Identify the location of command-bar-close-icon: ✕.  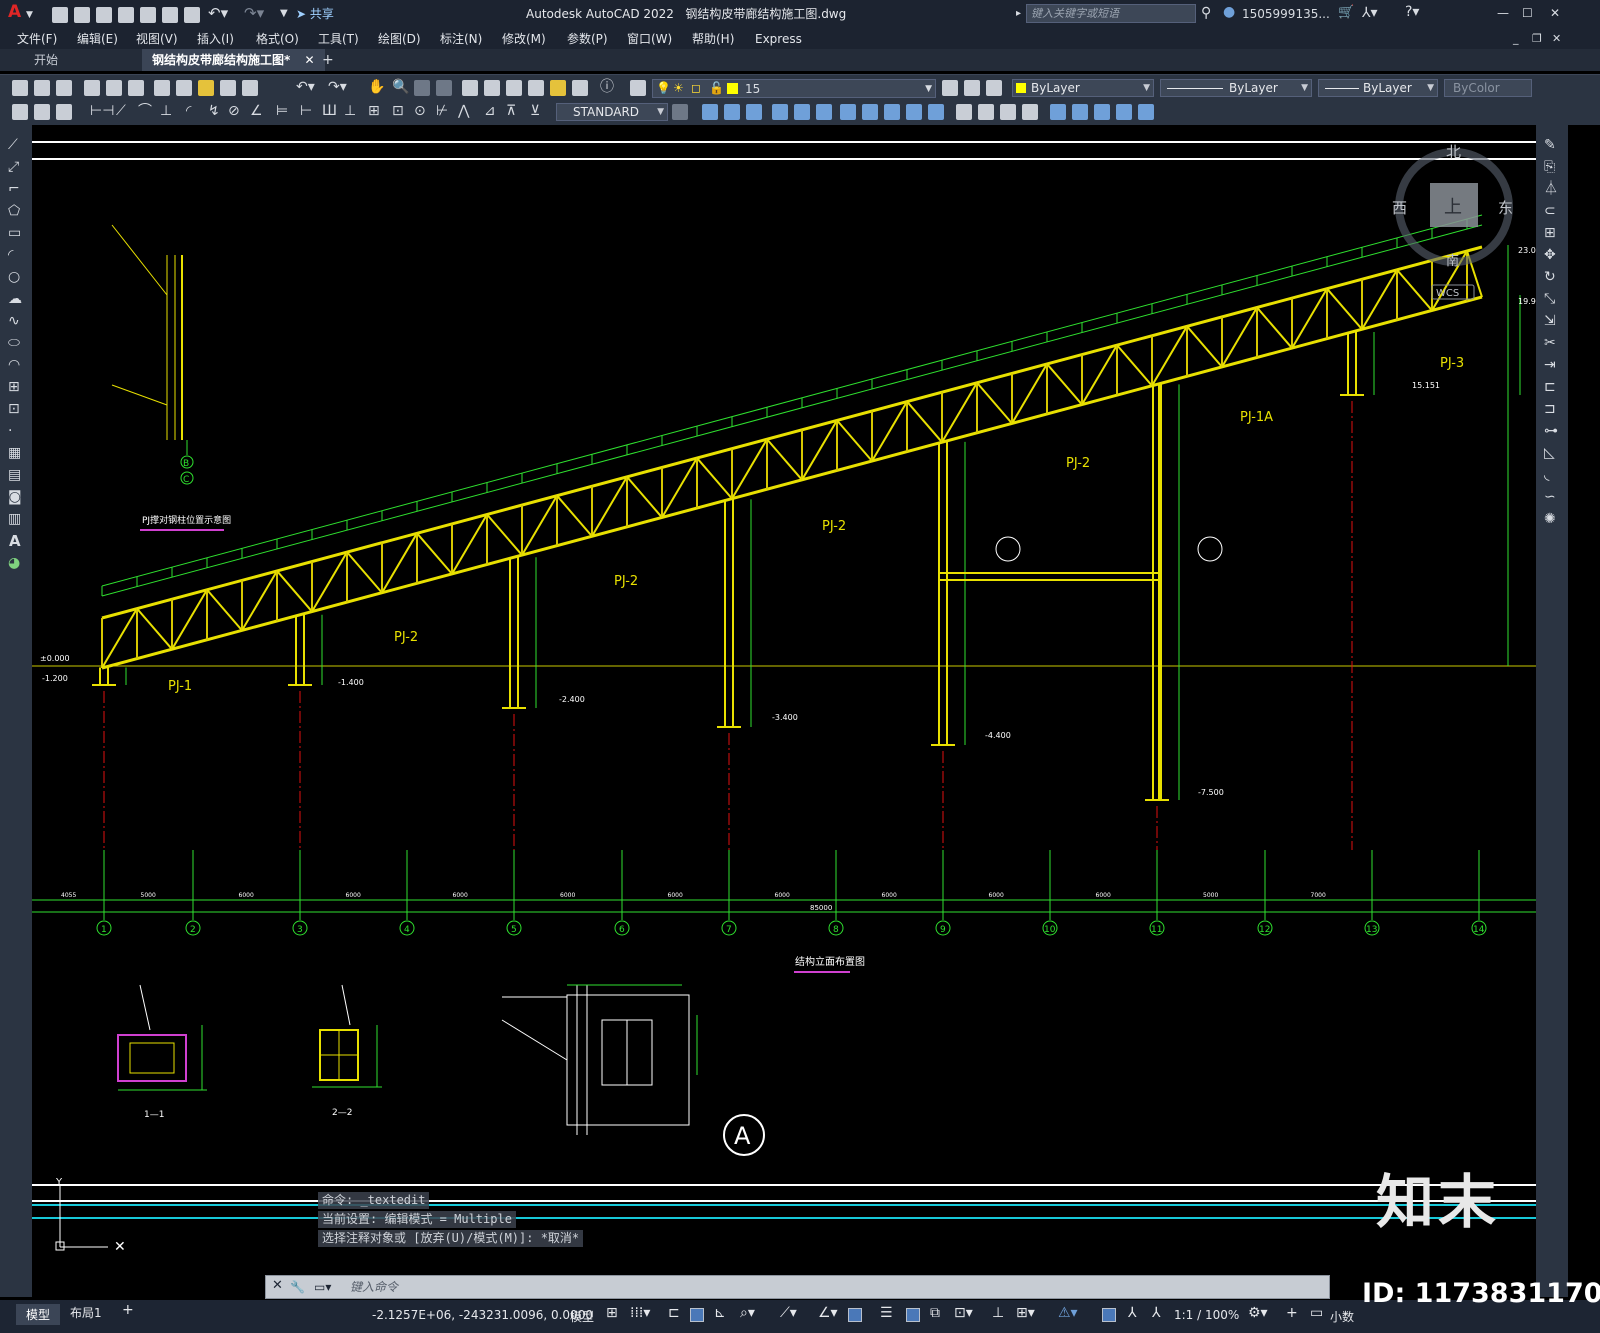
(277, 1285).